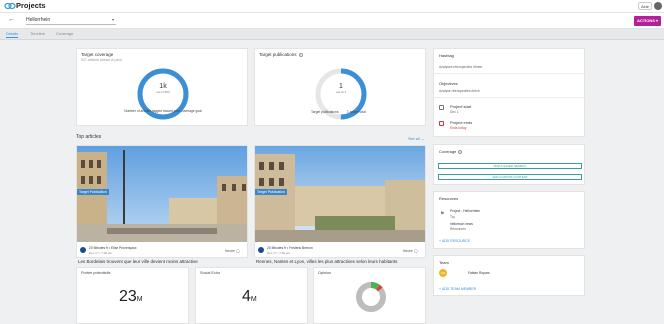 This screenshot has height=324, width=664. What do you see at coordinates (210, 273) in the screenshot?
I see `social-echo-title: Social Echo` at bounding box center [210, 273].